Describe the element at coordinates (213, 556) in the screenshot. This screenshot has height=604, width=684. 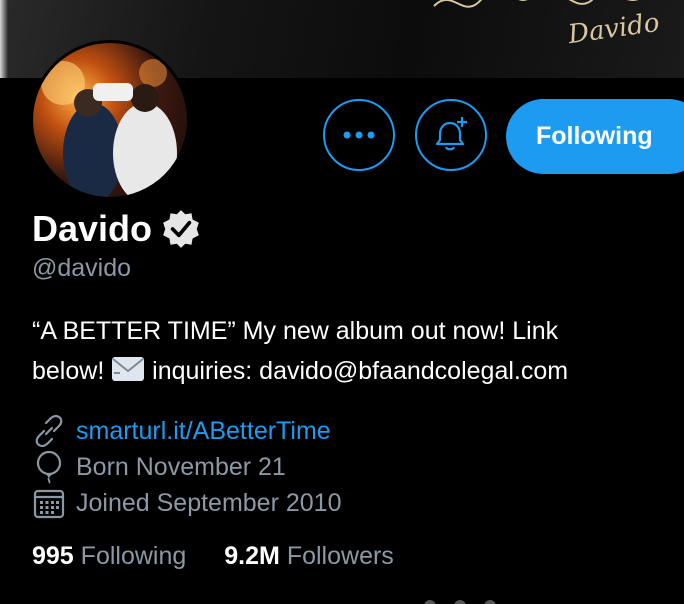
I see `profile-stats: 995 Following 9.2M Followers` at that location.